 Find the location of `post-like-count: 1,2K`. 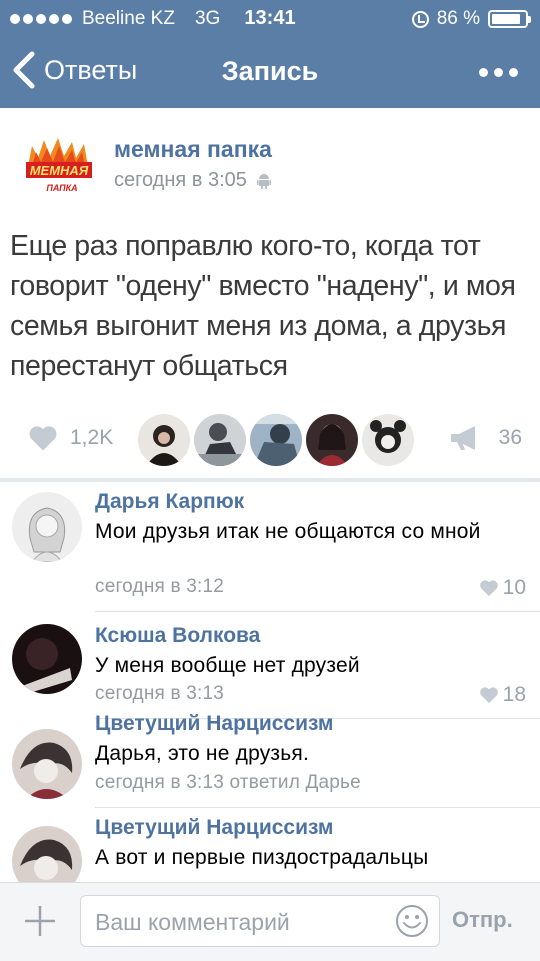

post-like-count: 1,2K is located at coordinates (92, 437).